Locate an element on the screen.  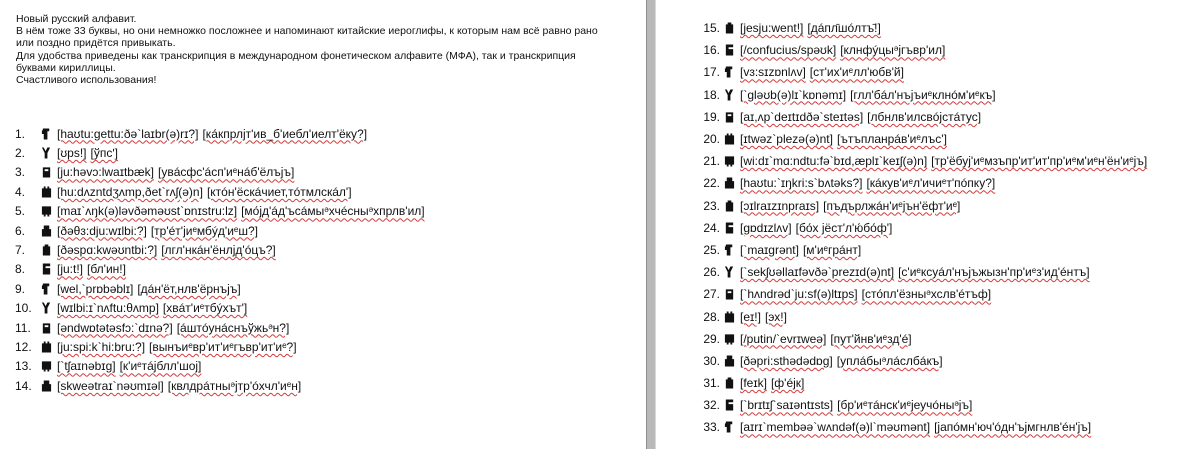
cyrillic-transcription: [дáпл̄шóлтъ̄!] is located at coordinates (844, 28).